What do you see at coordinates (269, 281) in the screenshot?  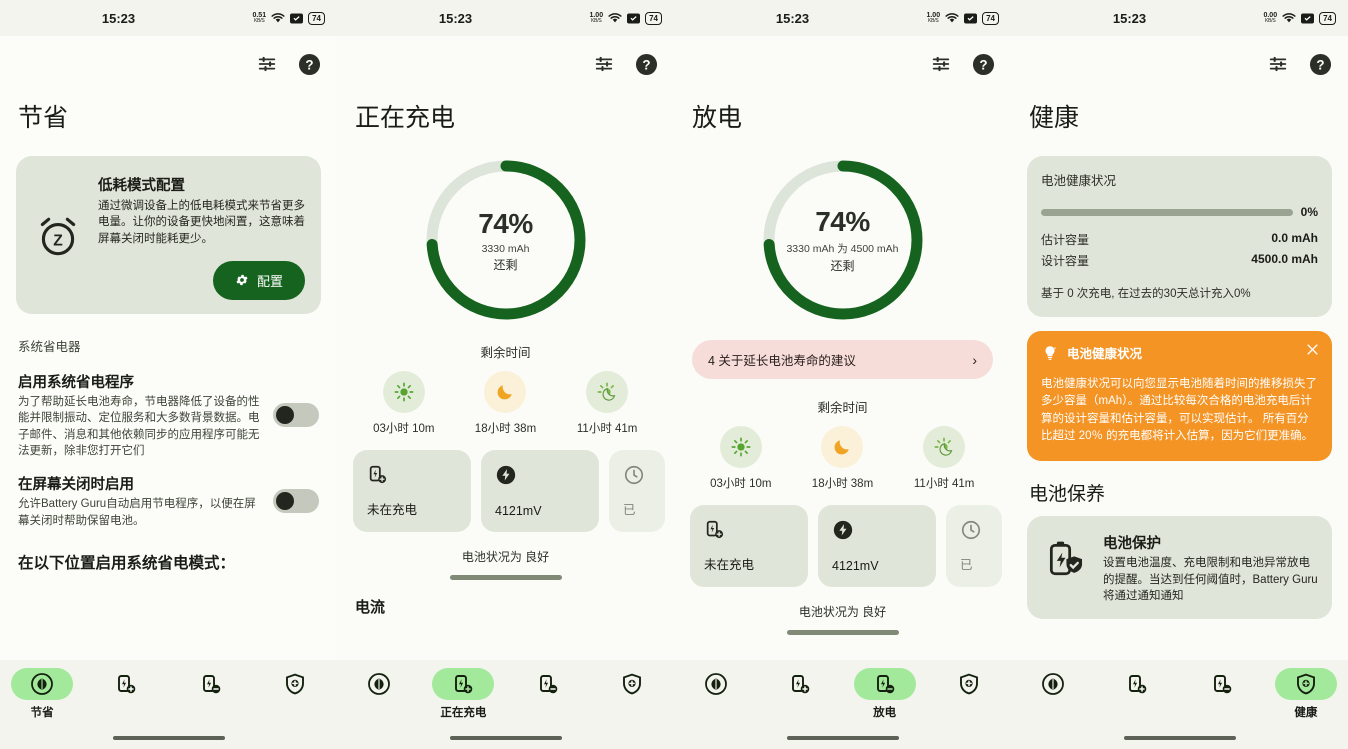 I see `configure-button-label: 配置` at bounding box center [269, 281].